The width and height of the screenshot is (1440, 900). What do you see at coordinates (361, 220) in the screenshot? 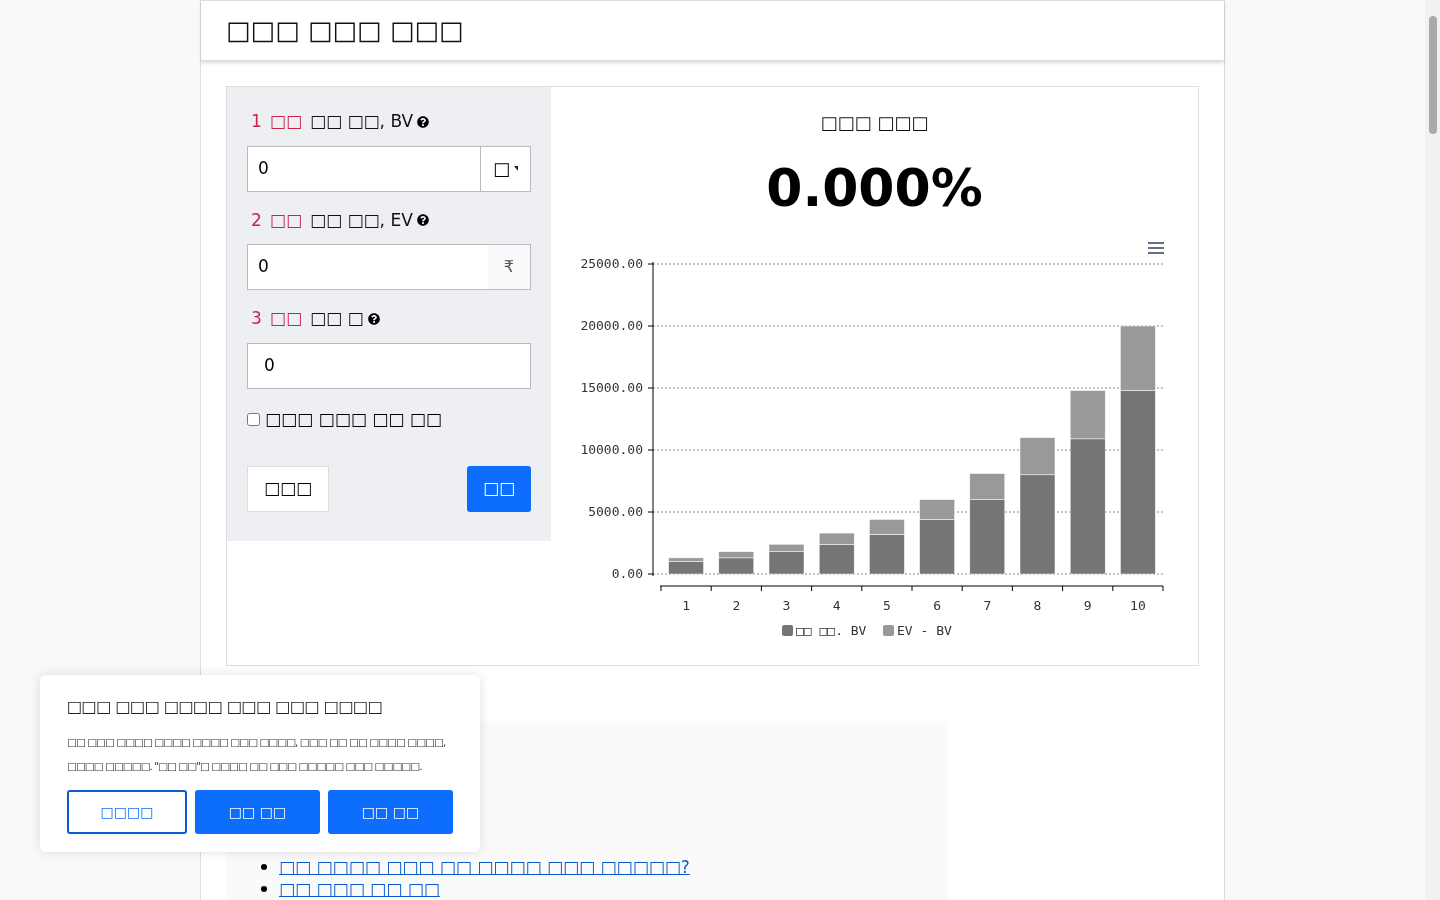
I see `field-label: □□ □□, EV` at bounding box center [361, 220].